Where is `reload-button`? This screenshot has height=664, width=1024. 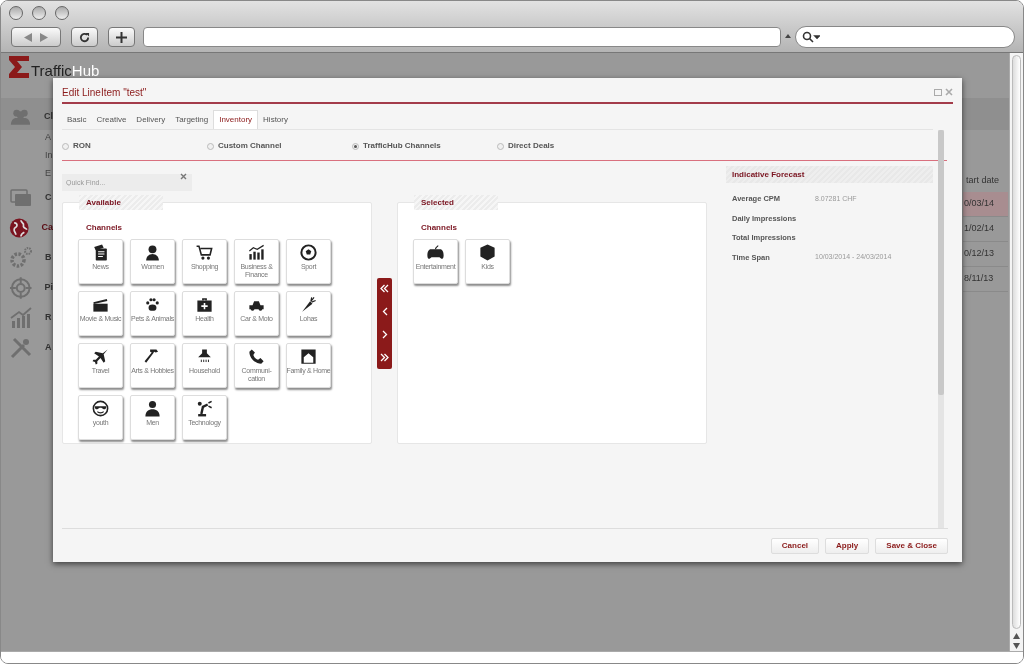
reload-button is located at coordinates (84, 37).